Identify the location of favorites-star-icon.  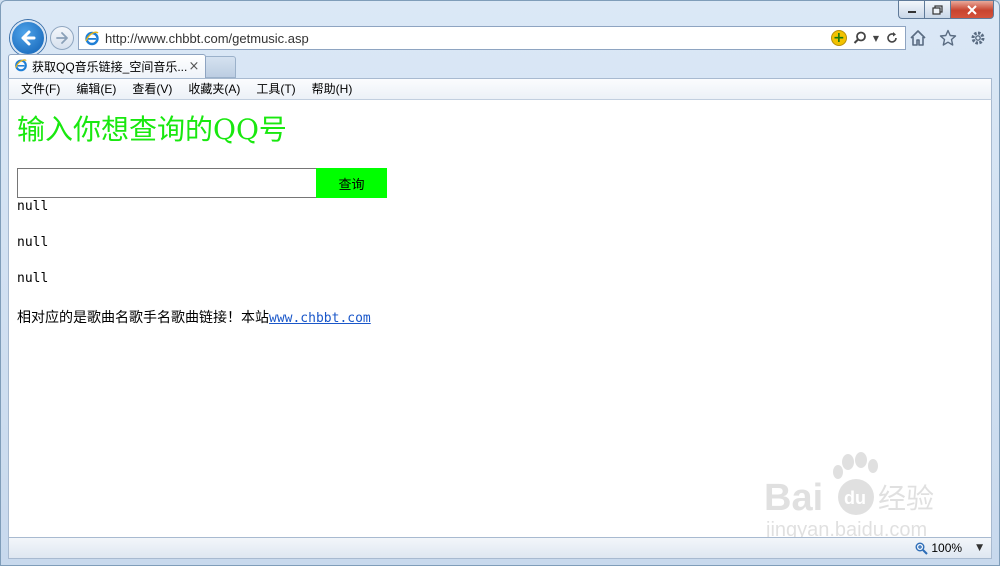
(948, 38).